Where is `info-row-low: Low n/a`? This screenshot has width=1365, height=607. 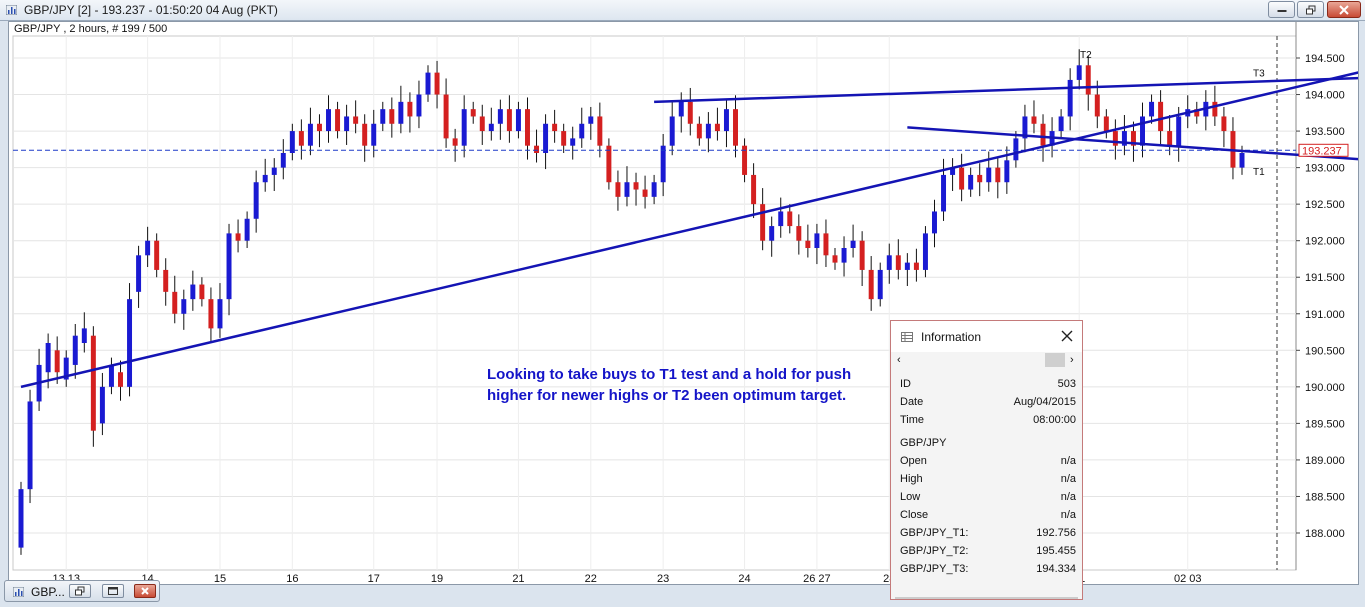
info-row-low: Low n/a is located at coordinates (988, 497).